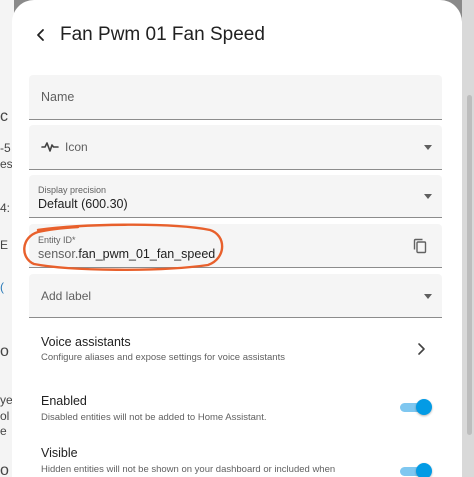  Describe the element at coordinates (235, 246) in the screenshot. I see `entity-id-field: Entity ID* sensor.fan_pwm_01_fan_speed` at that location.